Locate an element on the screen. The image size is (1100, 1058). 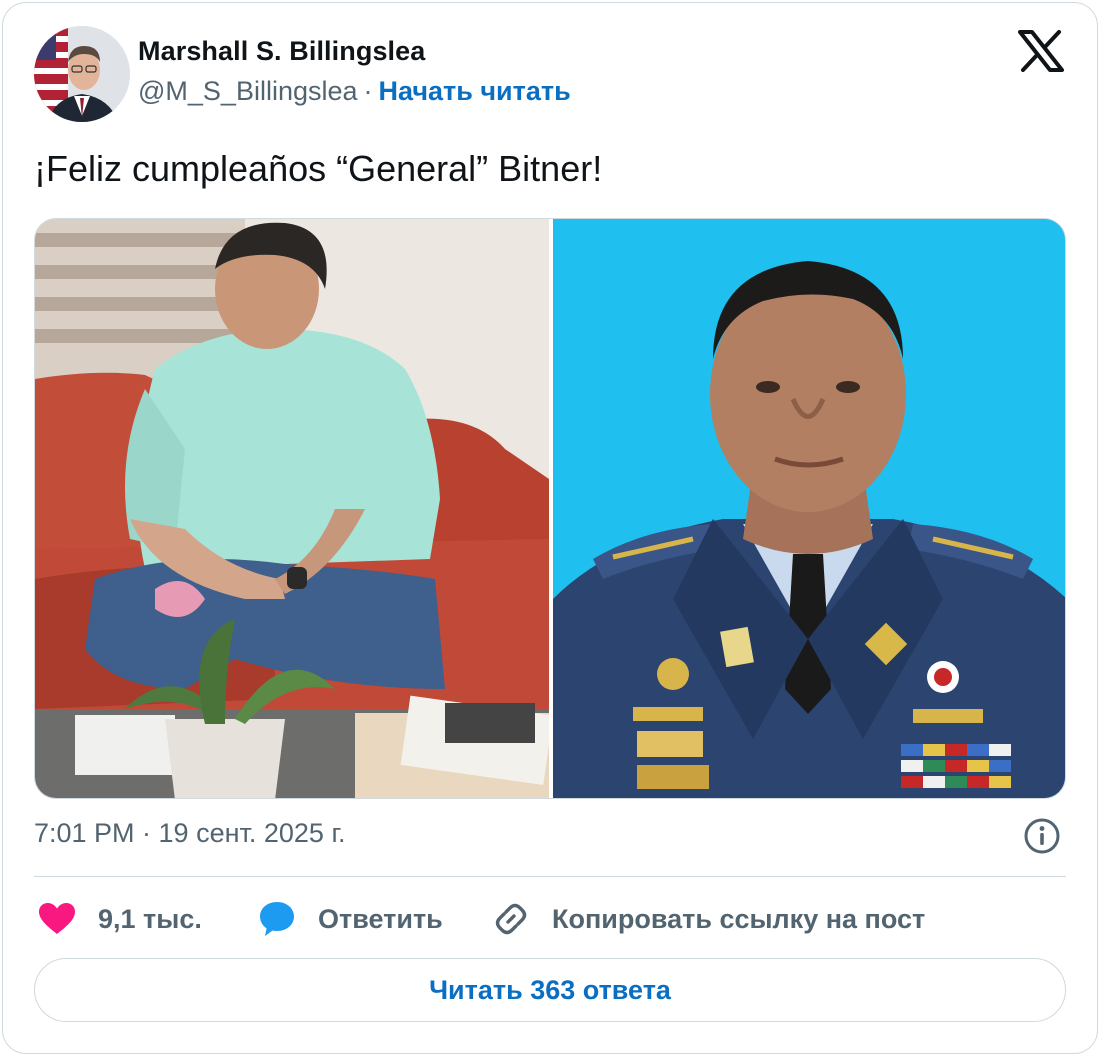
info-icon is located at coordinates (1042, 836).